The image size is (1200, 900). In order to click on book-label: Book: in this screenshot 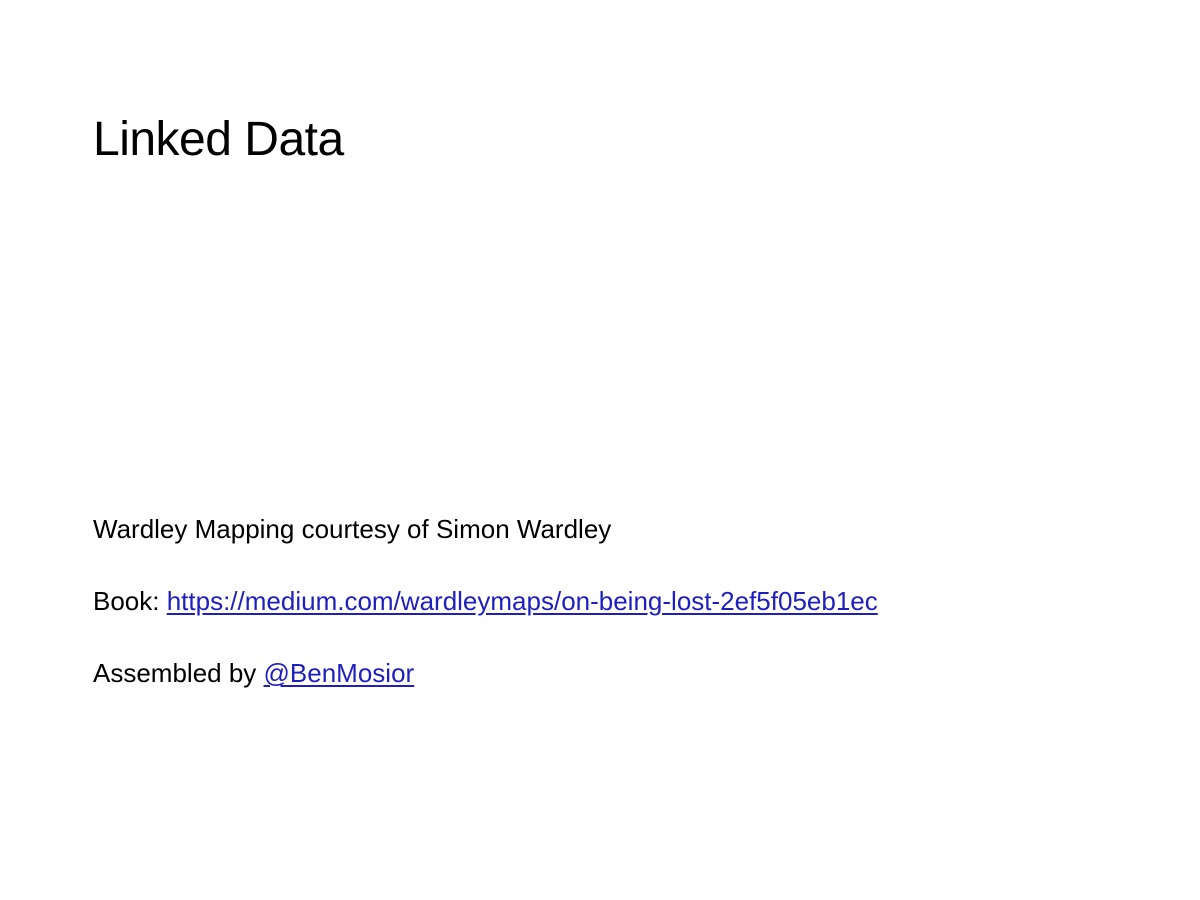, I will do `click(130, 601)`.